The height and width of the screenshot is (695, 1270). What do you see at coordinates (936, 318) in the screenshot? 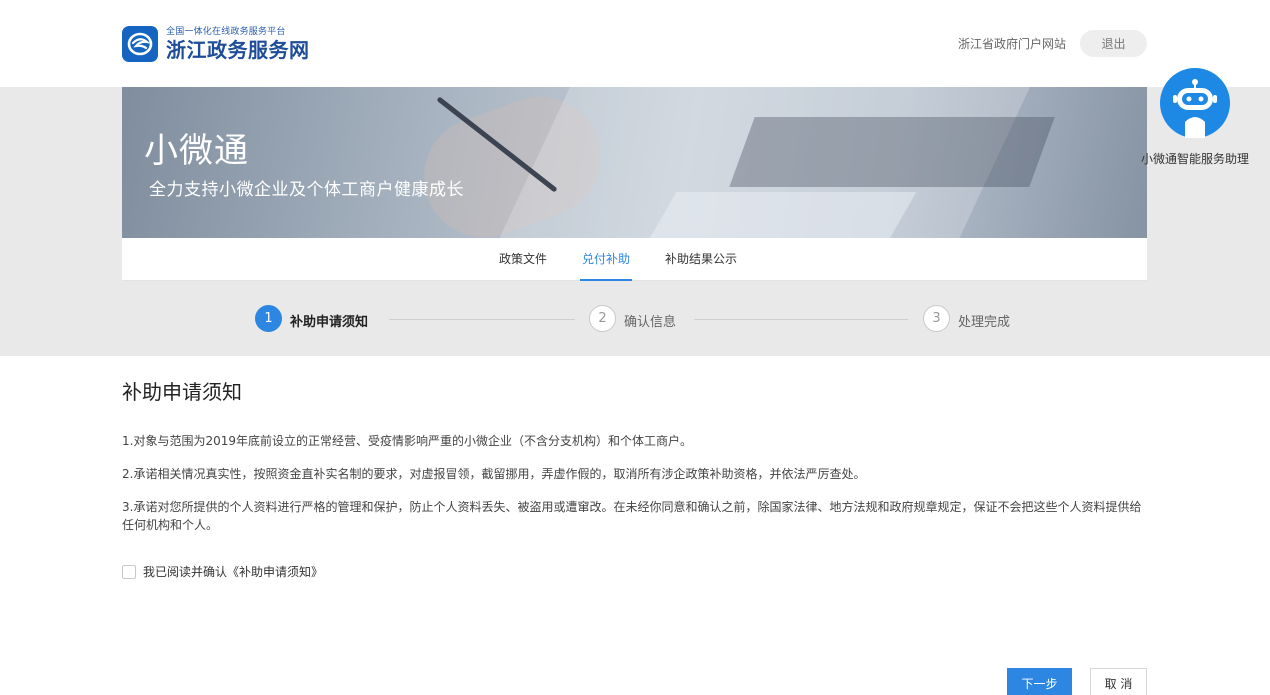
I see `step-3-indicator: 3` at bounding box center [936, 318].